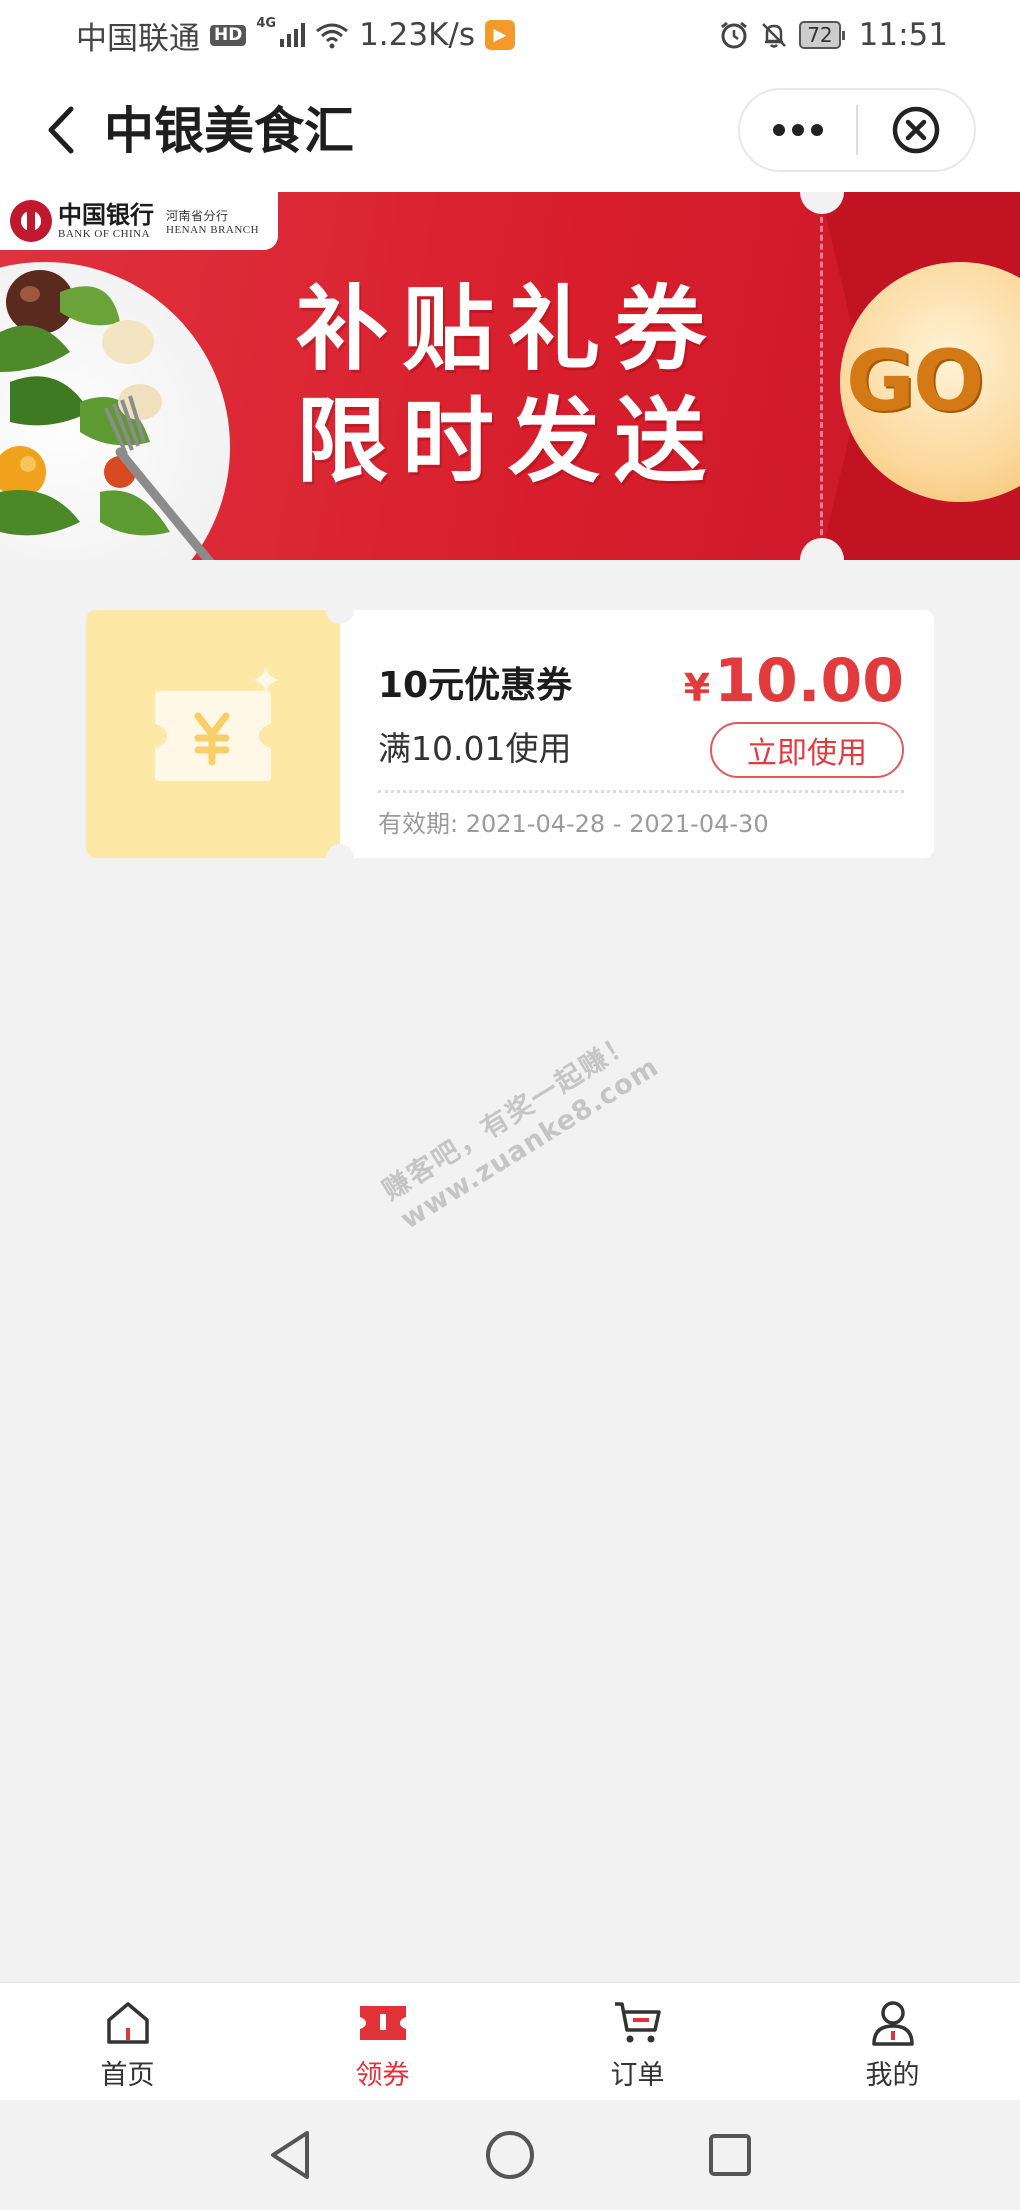  What do you see at coordinates (807, 750) in the screenshot?
I see `use-now-button: 立即使用` at bounding box center [807, 750].